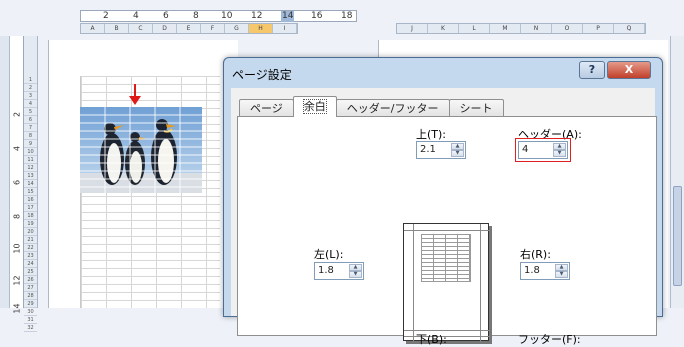 This screenshot has height=347, width=684. What do you see at coordinates (30, 256) in the screenshot?
I see `row-header-cell: 23` at bounding box center [30, 256].